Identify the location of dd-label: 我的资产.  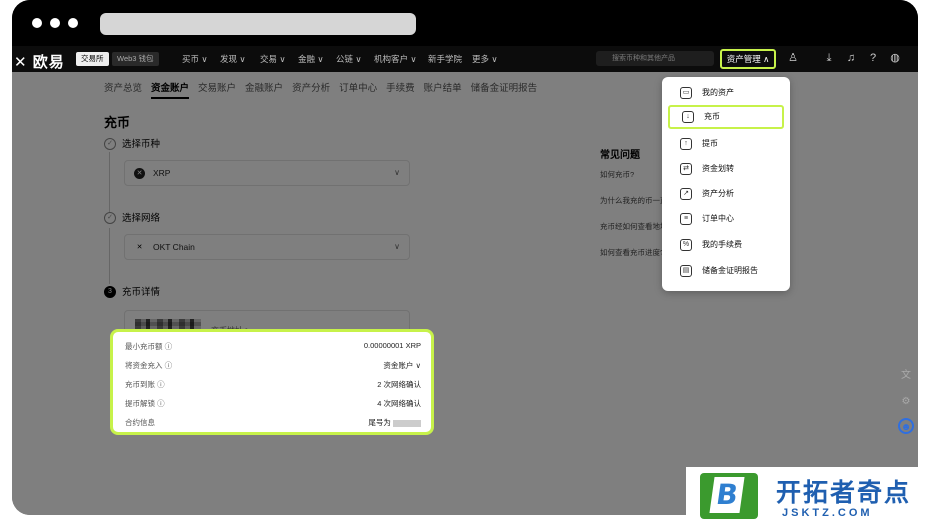
(718, 92).